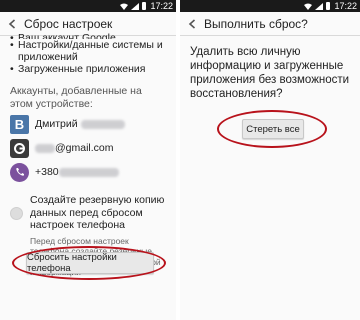 The image size is (360, 320). Describe the element at coordinates (273, 129) in the screenshot. I see `erase-all-button: Стереть все` at that location.